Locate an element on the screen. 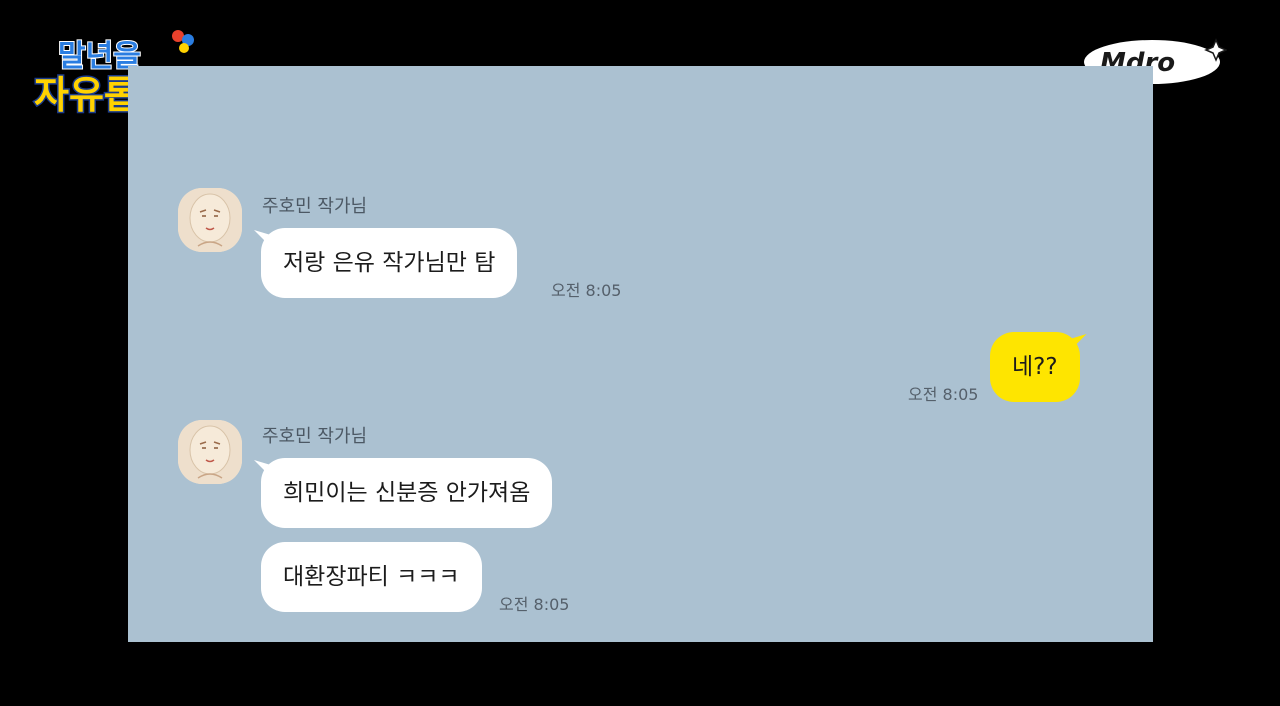  message-text: 대환장파티 ㅋㅋㅋ is located at coordinates (371, 577).